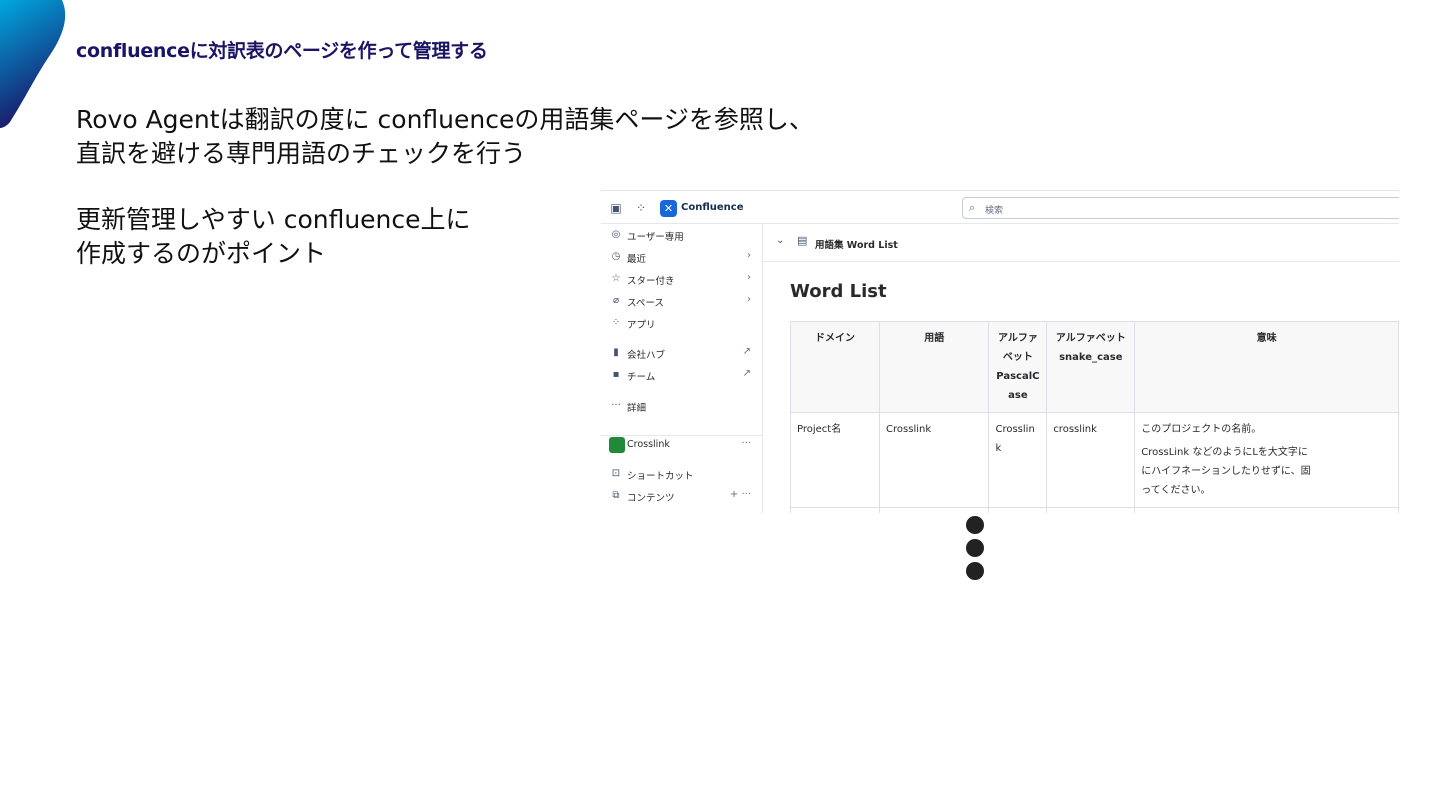 This screenshot has width=1440, height=810. Describe the element at coordinates (641, 208) in the screenshot. I see `app-switcher-icon: ⁘` at that location.